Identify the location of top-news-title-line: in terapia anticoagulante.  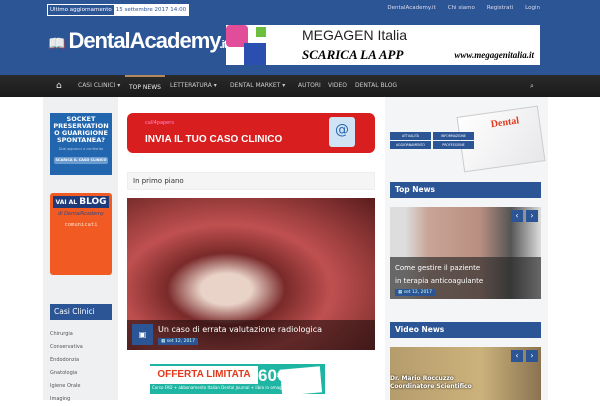
(439, 281).